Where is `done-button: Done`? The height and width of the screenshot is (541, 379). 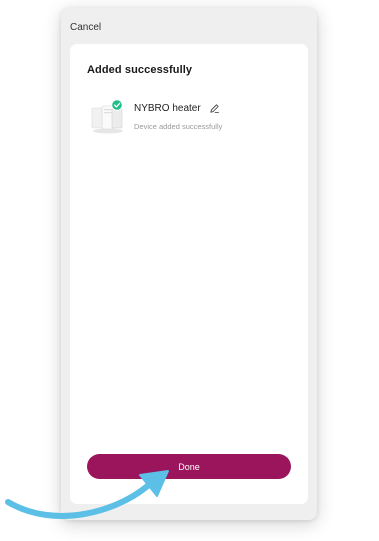
done-button: Done is located at coordinates (189, 466).